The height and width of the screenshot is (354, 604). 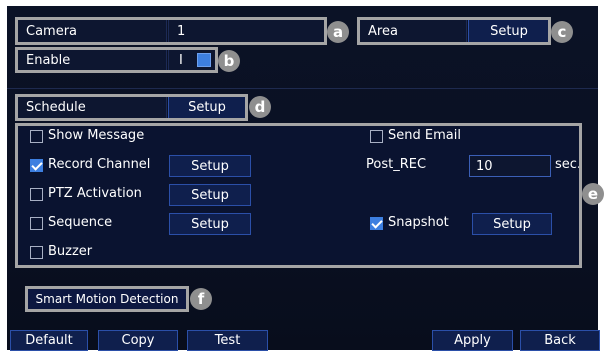 I want to click on test-button: Test, so click(x=227, y=340).